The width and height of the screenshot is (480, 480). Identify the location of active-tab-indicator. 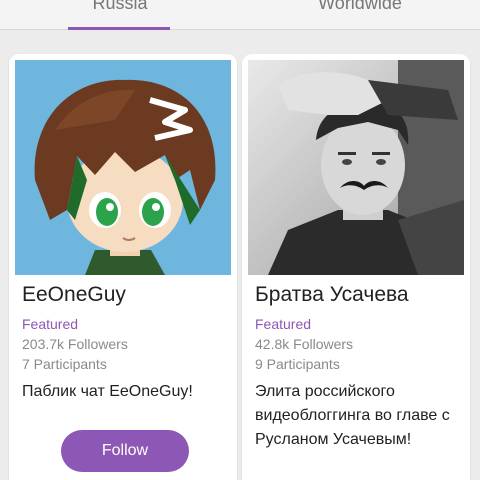
(119, 28).